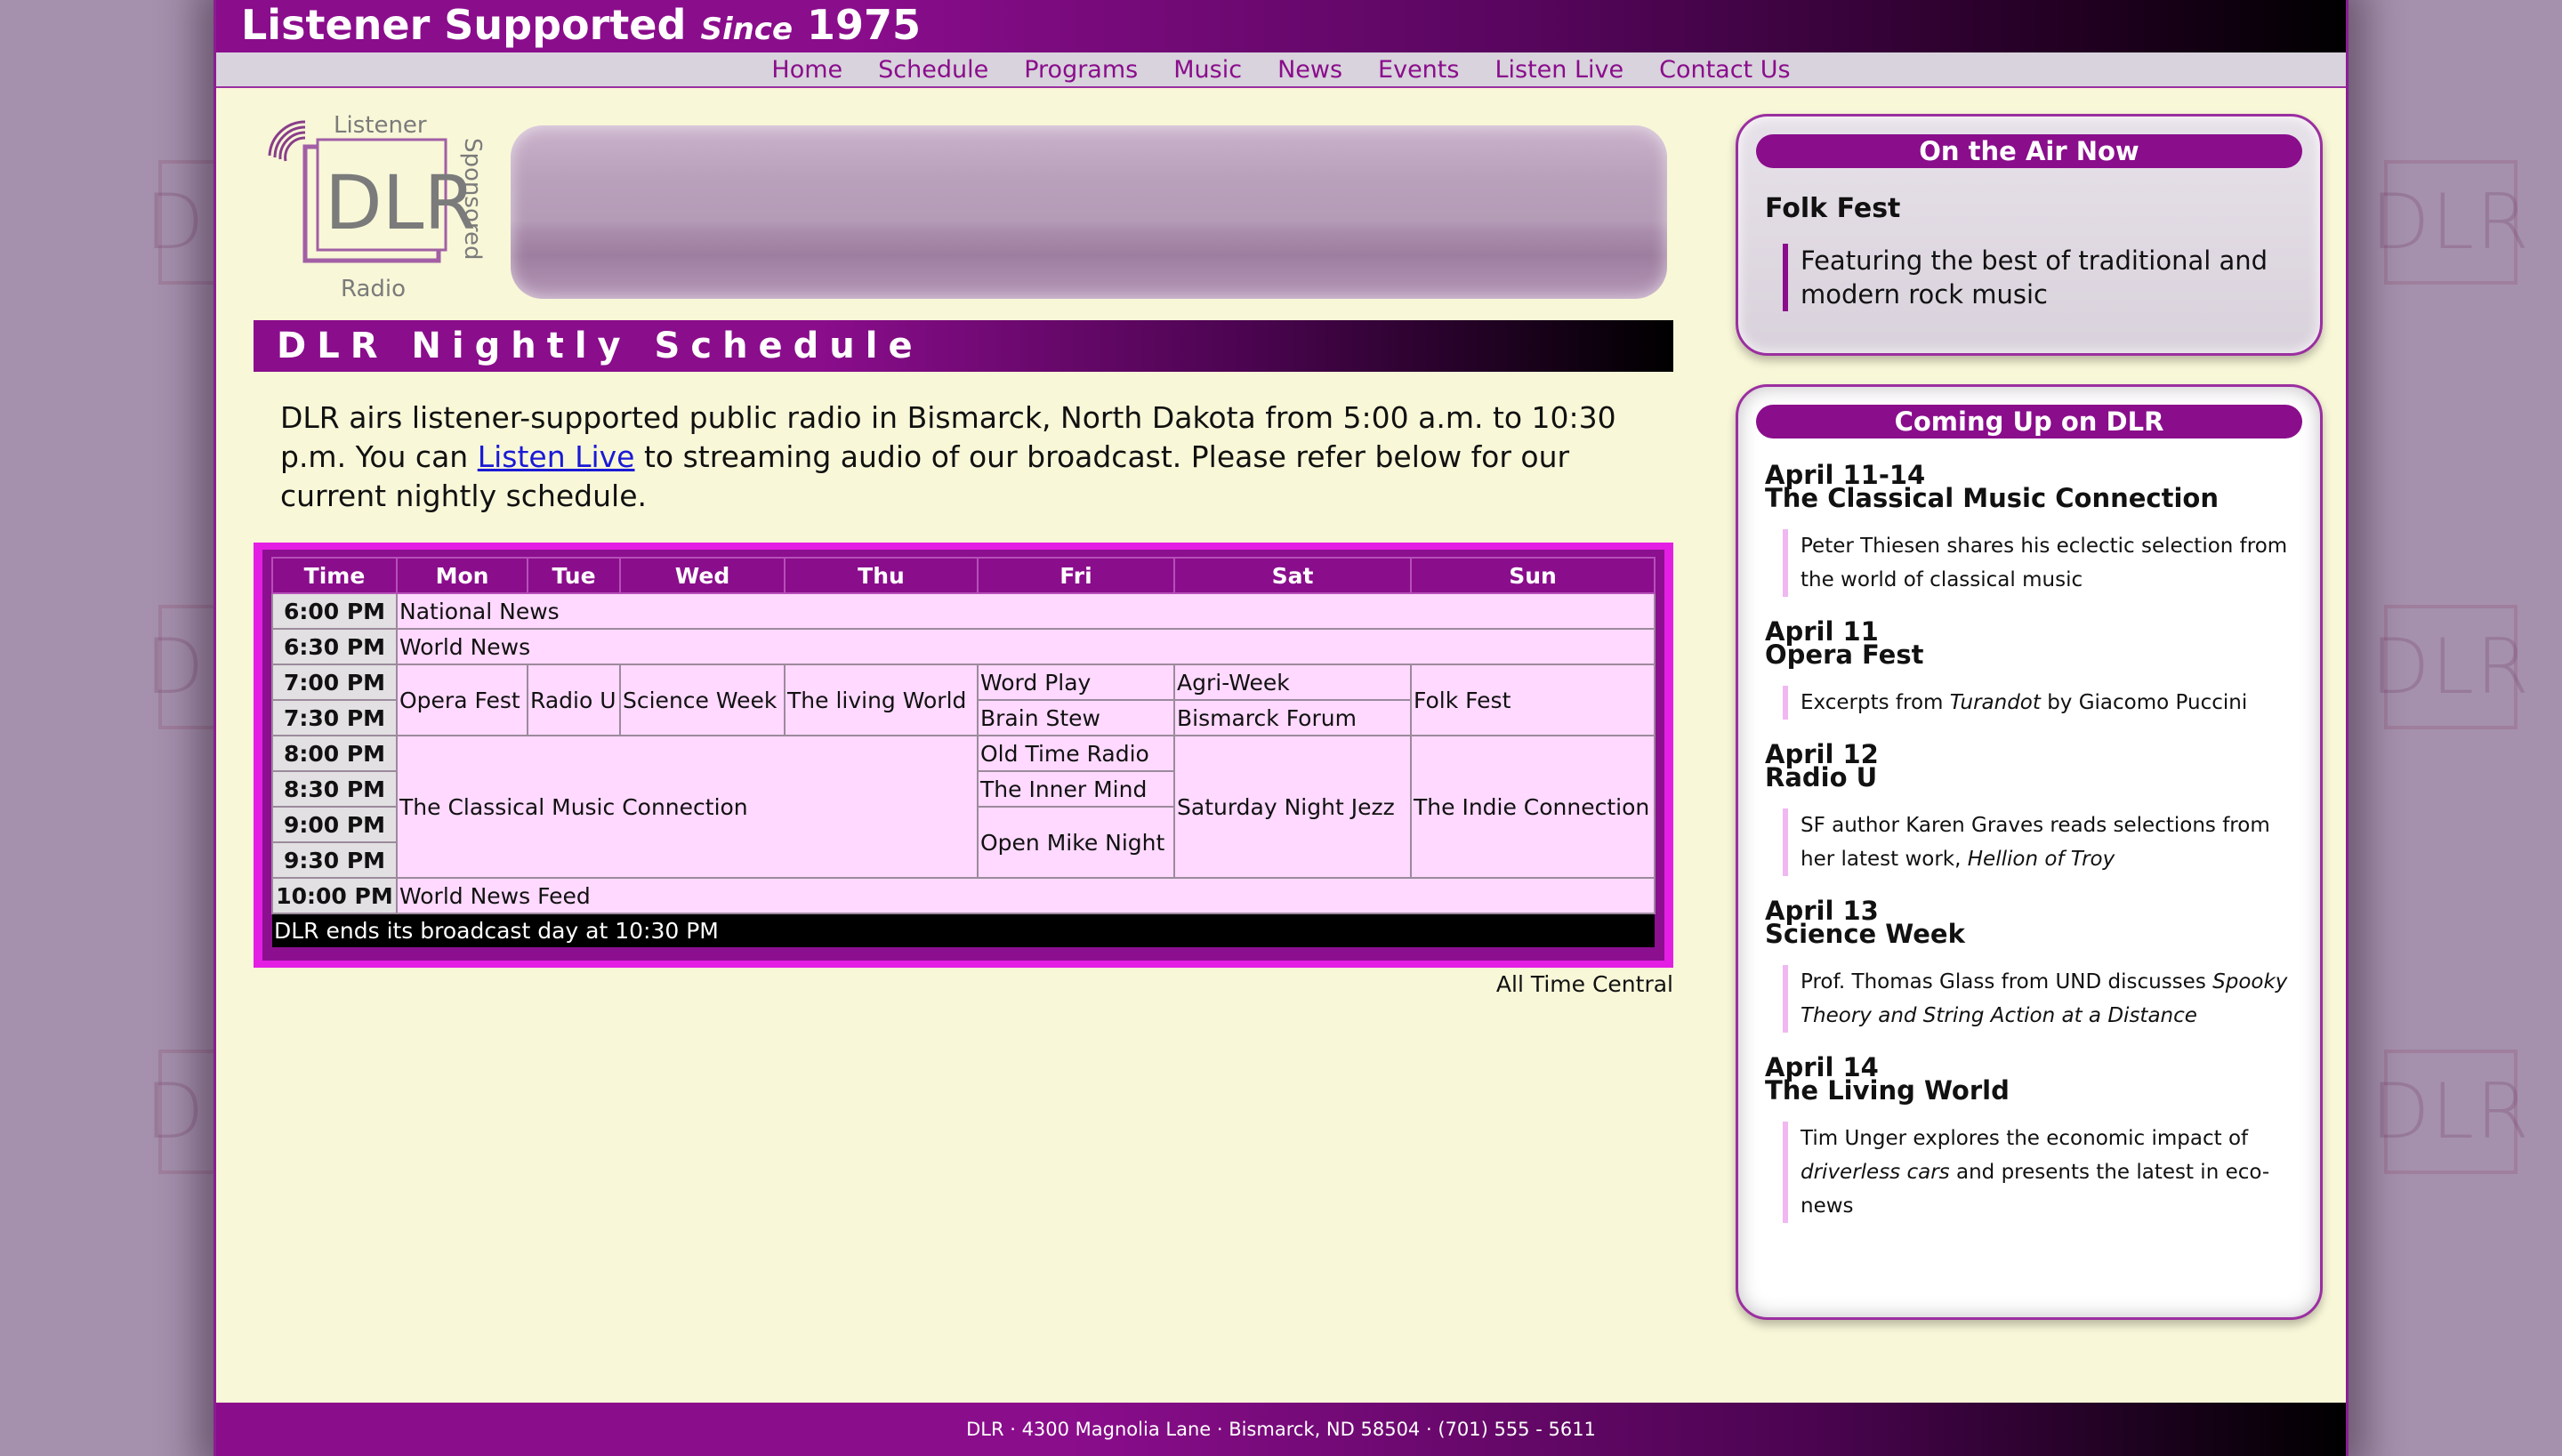 The height and width of the screenshot is (1456, 2562). I want to click on time-cell: 8:00 PM, so click(334, 753).